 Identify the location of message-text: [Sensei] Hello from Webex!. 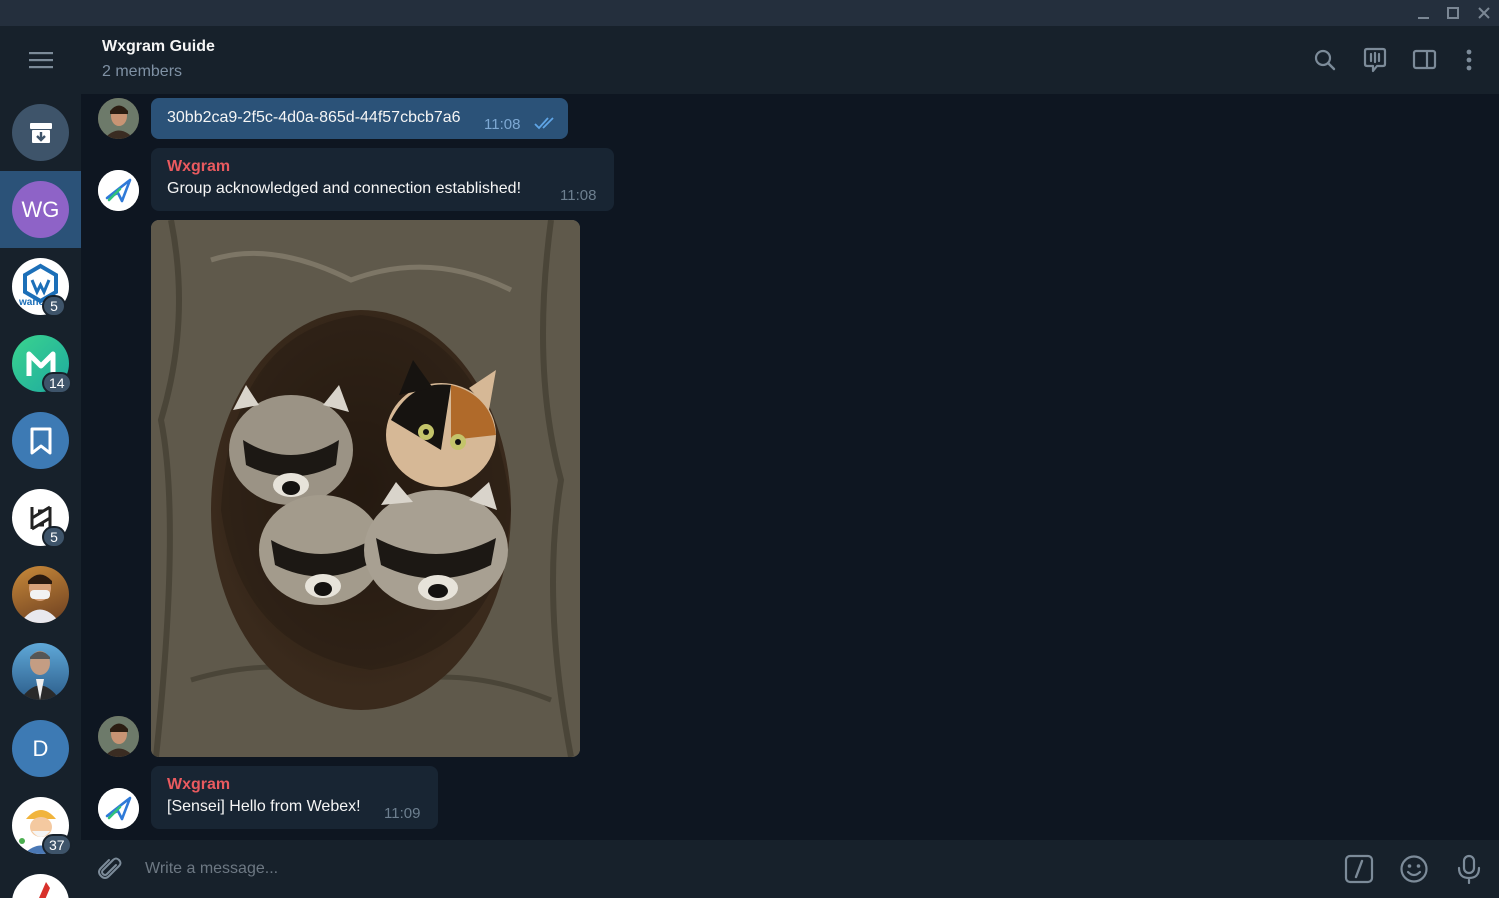
(264, 806).